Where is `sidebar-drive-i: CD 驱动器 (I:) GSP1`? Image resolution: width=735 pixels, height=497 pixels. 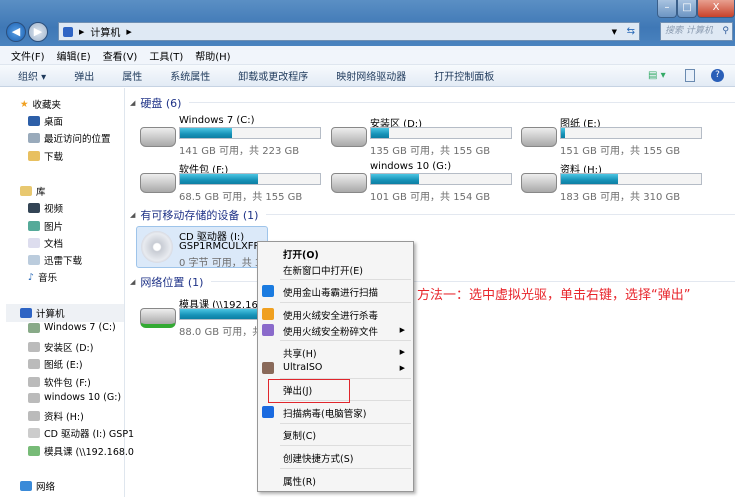 sidebar-drive-i: CD 驱动器 (I:) GSP1 is located at coordinates (81, 433).